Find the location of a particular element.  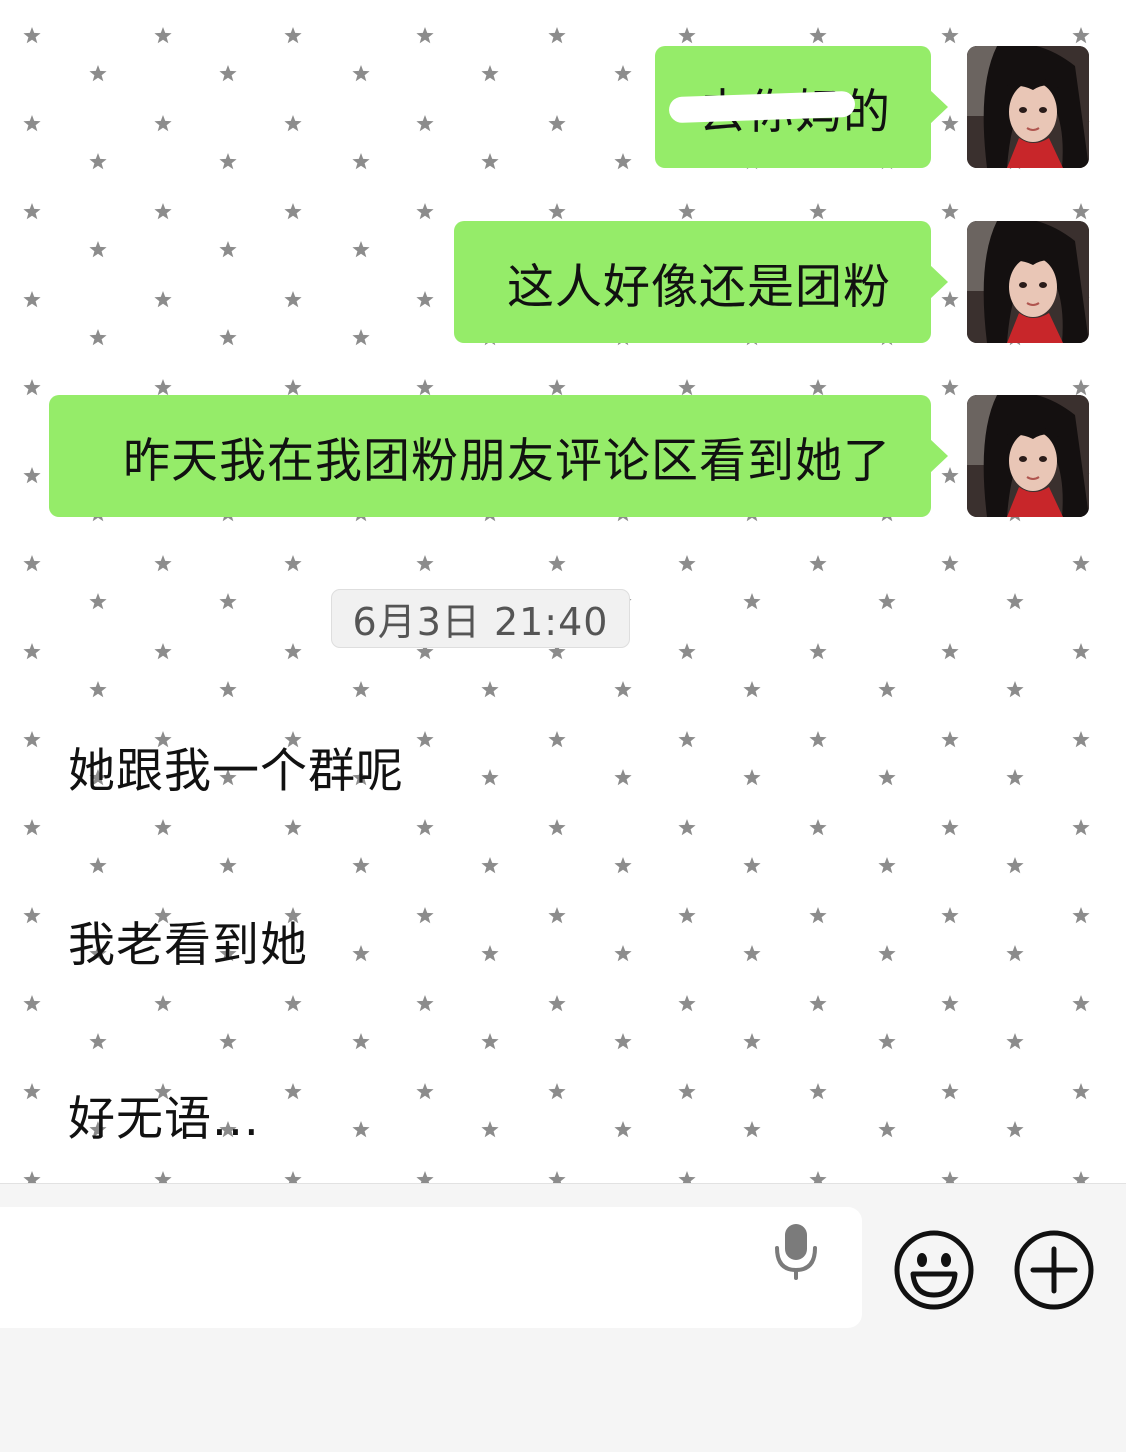

sent-message-bubble: 这人好像还是团粉 is located at coordinates (701, 282).